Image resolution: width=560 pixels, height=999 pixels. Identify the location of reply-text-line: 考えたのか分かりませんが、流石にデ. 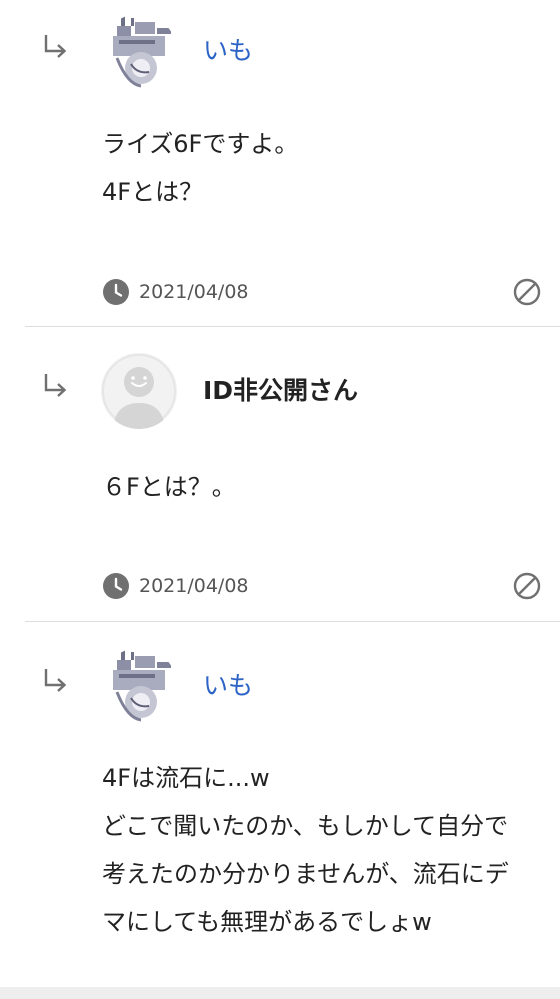
(305, 874).